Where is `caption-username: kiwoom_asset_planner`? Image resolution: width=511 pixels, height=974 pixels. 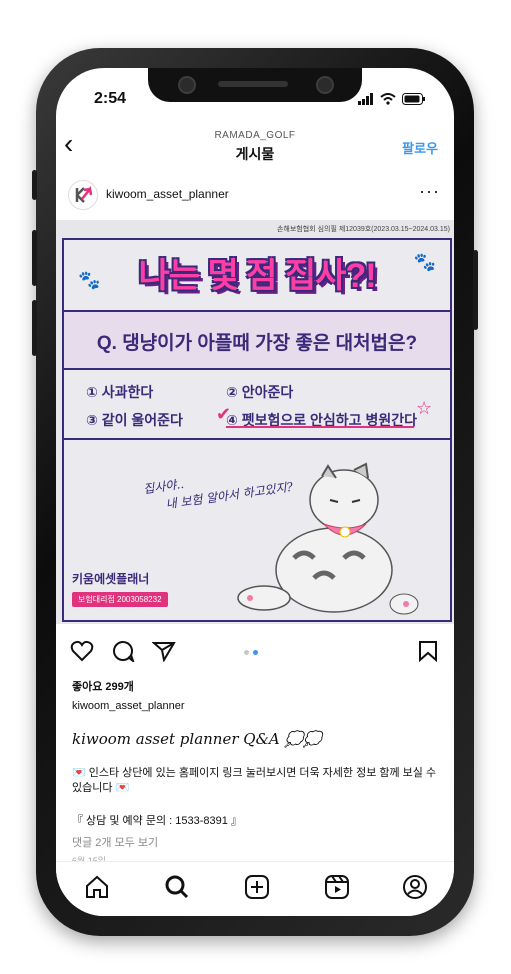
caption-username: kiwoom_asset_planner is located at coordinates (128, 706).